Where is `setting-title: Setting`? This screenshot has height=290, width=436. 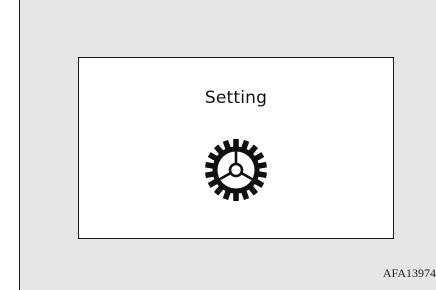
setting-title: Setting is located at coordinates (236, 98).